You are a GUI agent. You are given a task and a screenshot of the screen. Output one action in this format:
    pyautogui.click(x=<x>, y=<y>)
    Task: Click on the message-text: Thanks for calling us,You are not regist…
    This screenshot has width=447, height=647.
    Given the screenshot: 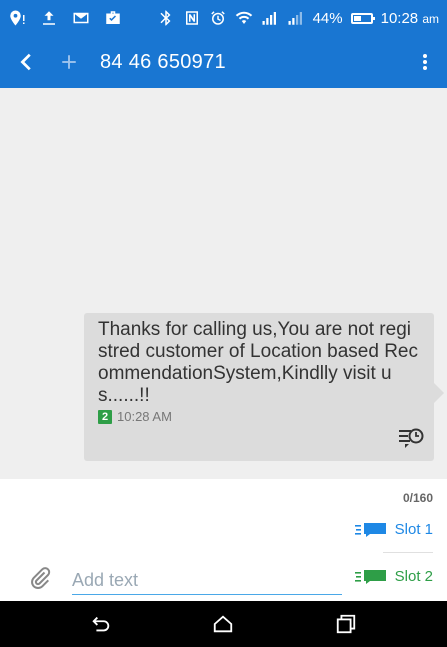 What is the action you would take?
    pyautogui.click(x=258, y=362)
    